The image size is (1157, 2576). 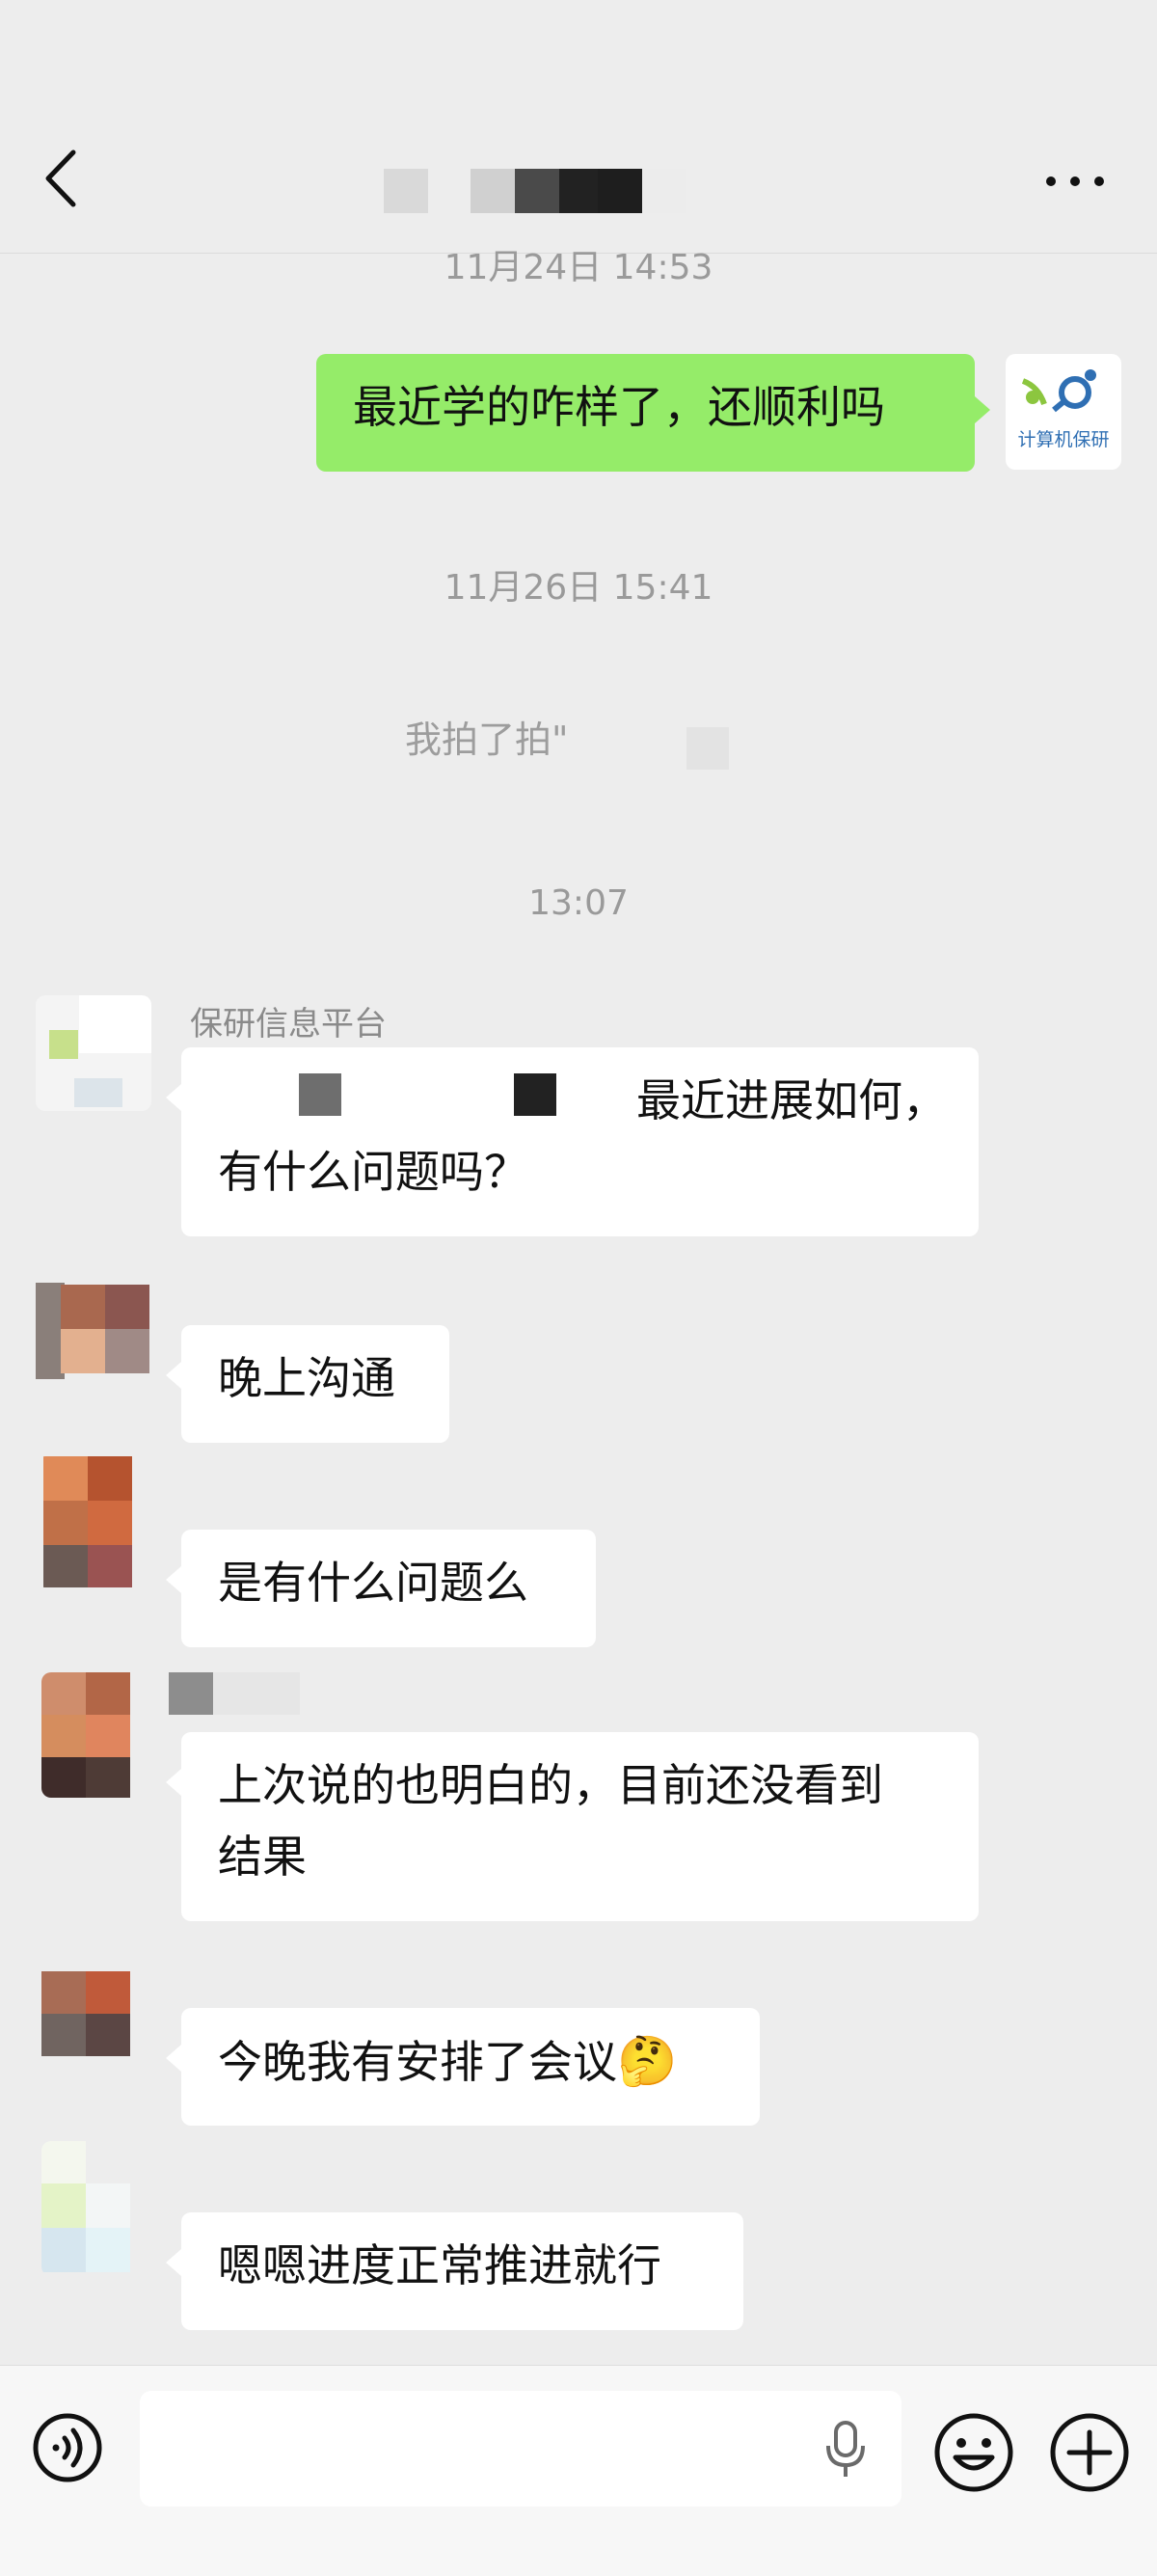 I want to click on message-text: 晚上沟通, so click(x=306, y=1378).